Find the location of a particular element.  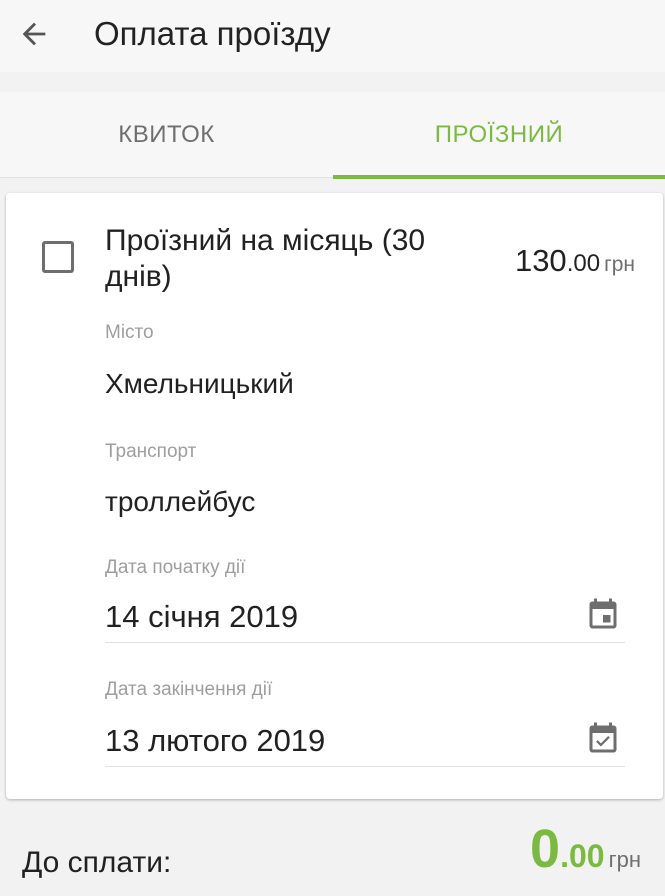

arrow-left-icon is located at coordinates (34, 34).